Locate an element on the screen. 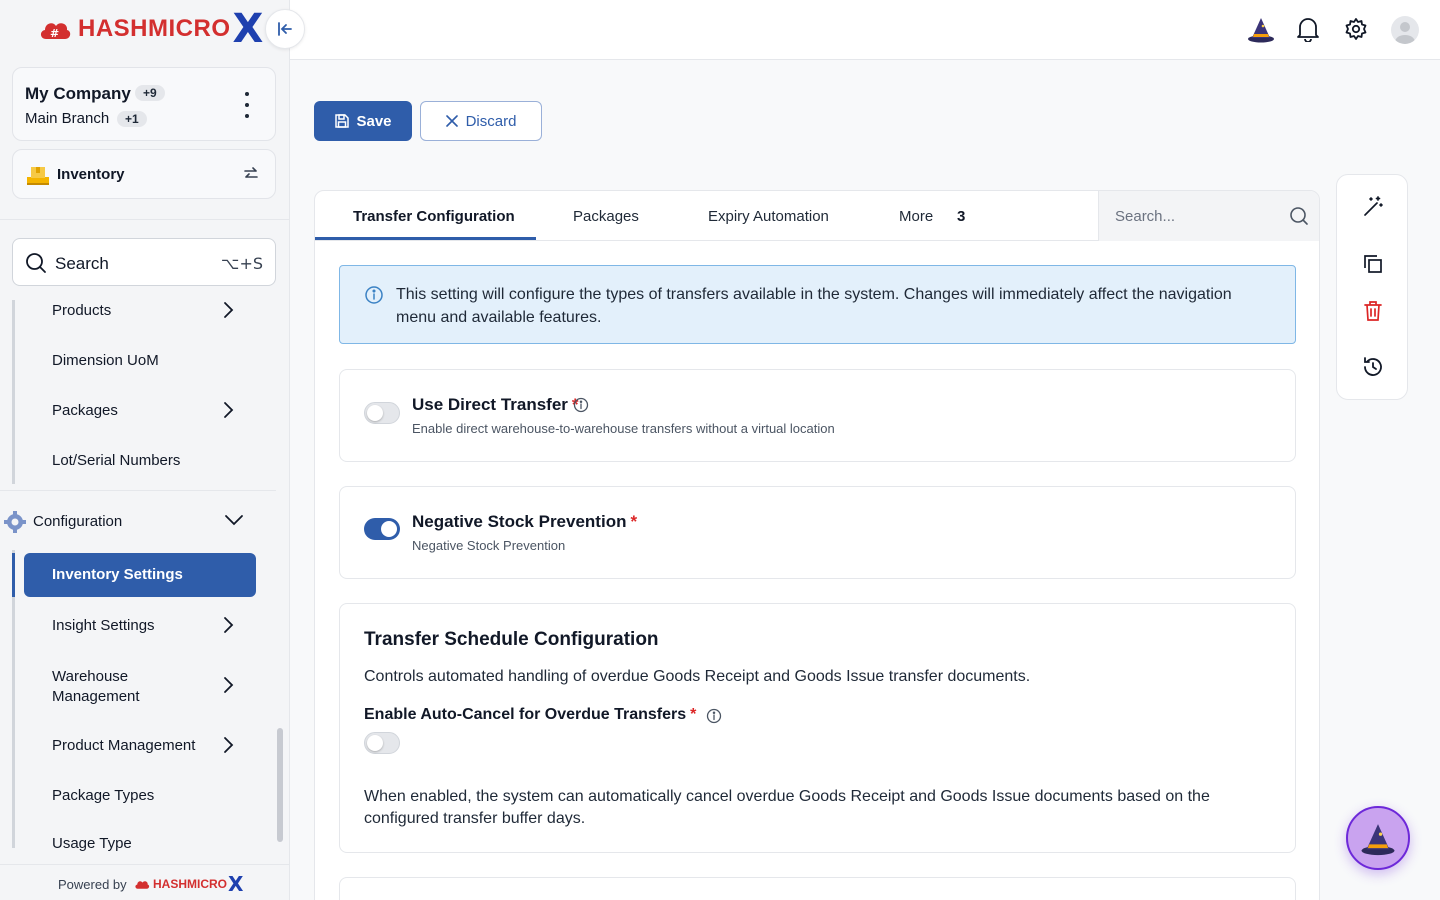  tab-more: More is located at coordinates (916, 216).